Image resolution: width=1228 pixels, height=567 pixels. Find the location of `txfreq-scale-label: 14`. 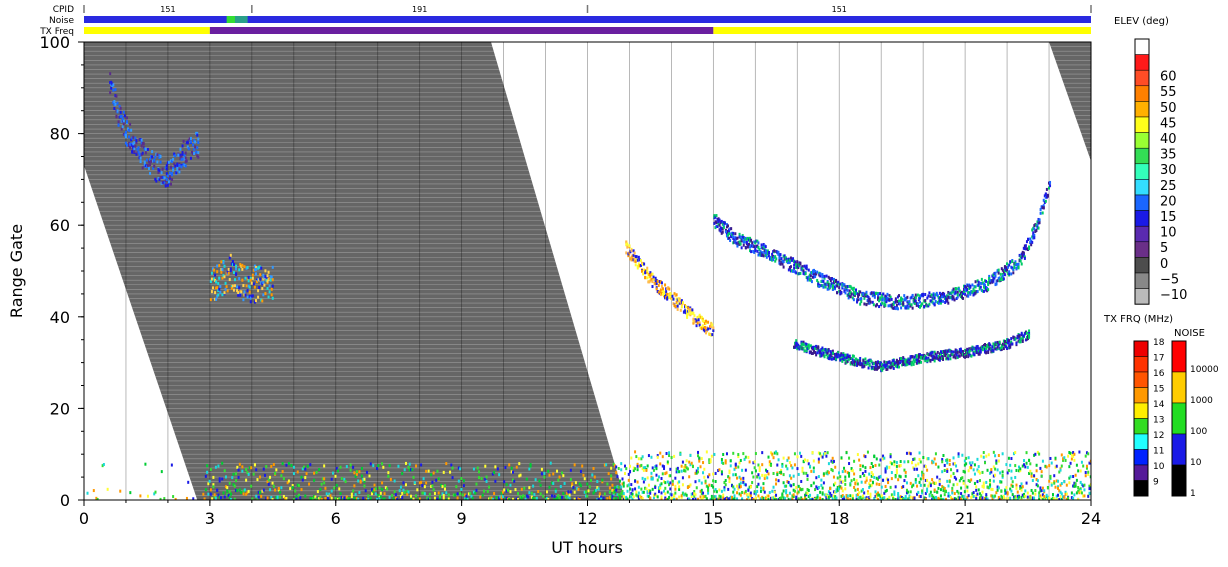

txfreq-scale-label: 14 is located at coordinates (1159, 405).